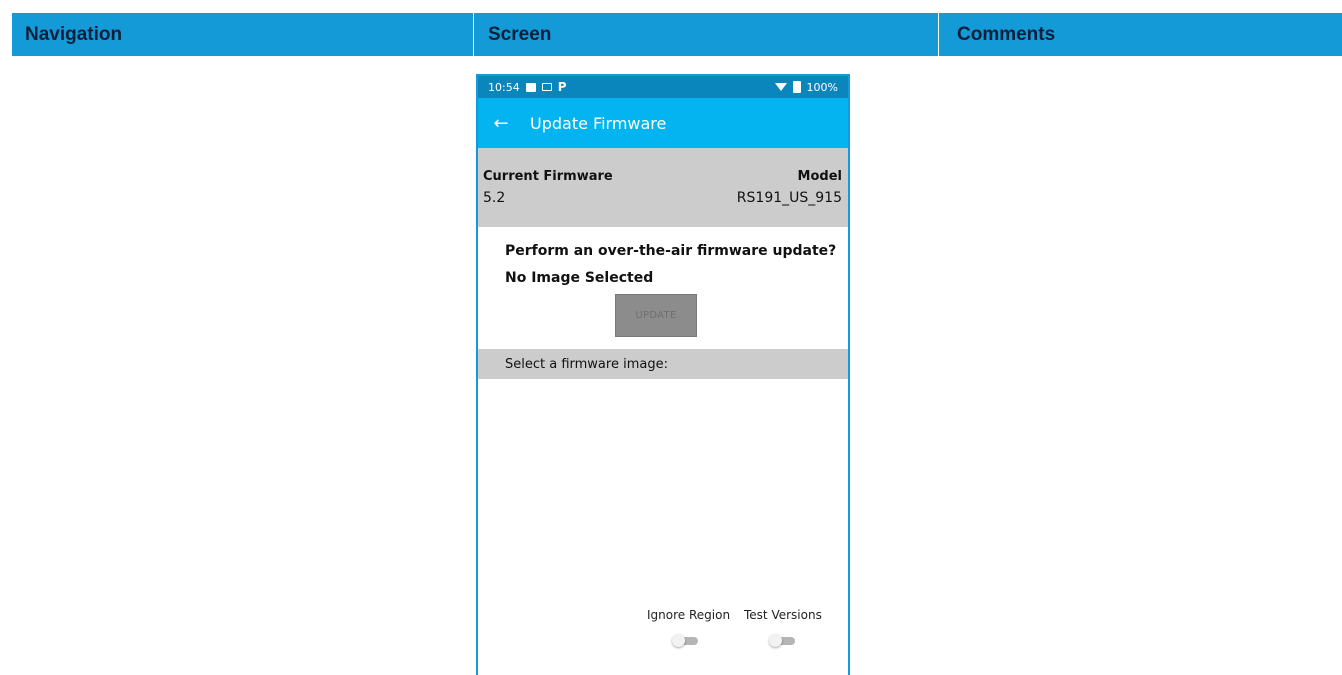 The image size is (1342, 675). I want to click on battery-icon, so click(796, 87).